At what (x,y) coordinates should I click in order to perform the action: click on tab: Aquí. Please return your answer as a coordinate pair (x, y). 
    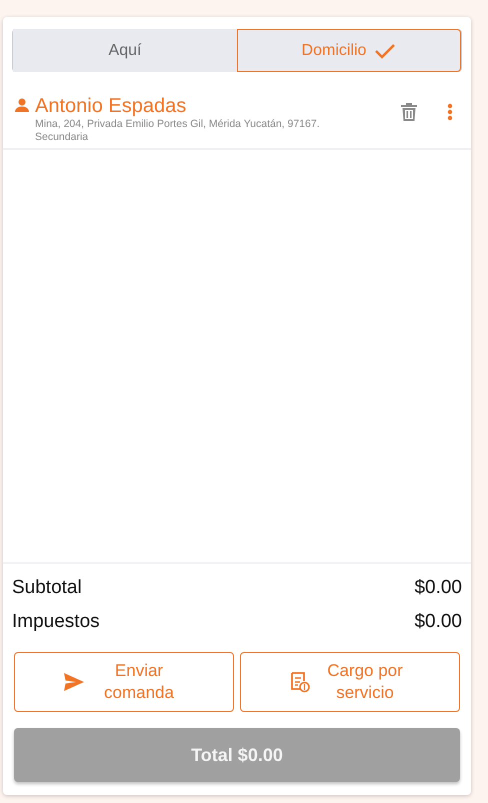
    Looking at the image, I should click on (125, 50).